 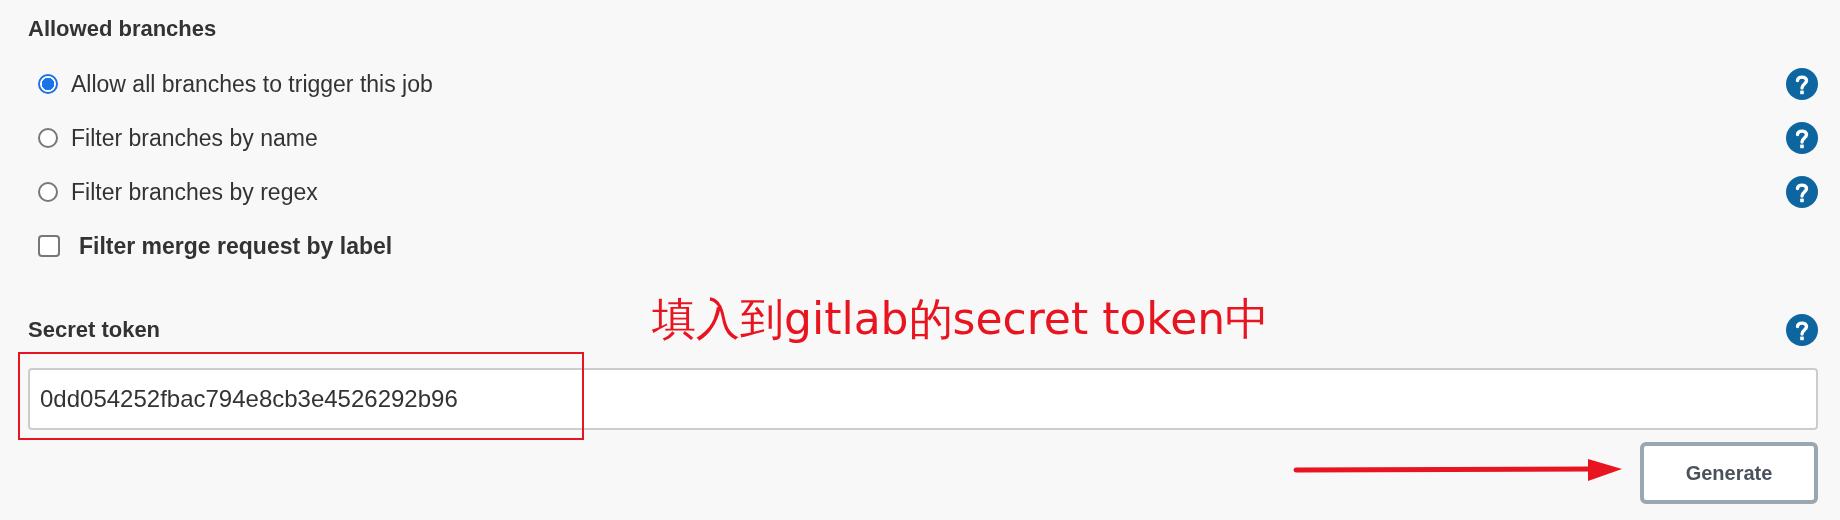 What do you see at coordinates (49, 246) in the screenshot?
I see `checkbox` at bounding box center [49, 246].